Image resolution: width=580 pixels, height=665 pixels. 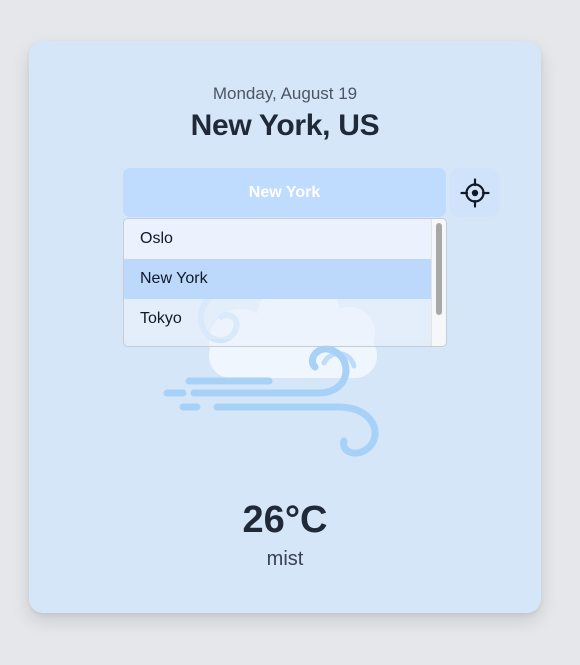 I want to click on locate-button, so click(x=474, y=192).